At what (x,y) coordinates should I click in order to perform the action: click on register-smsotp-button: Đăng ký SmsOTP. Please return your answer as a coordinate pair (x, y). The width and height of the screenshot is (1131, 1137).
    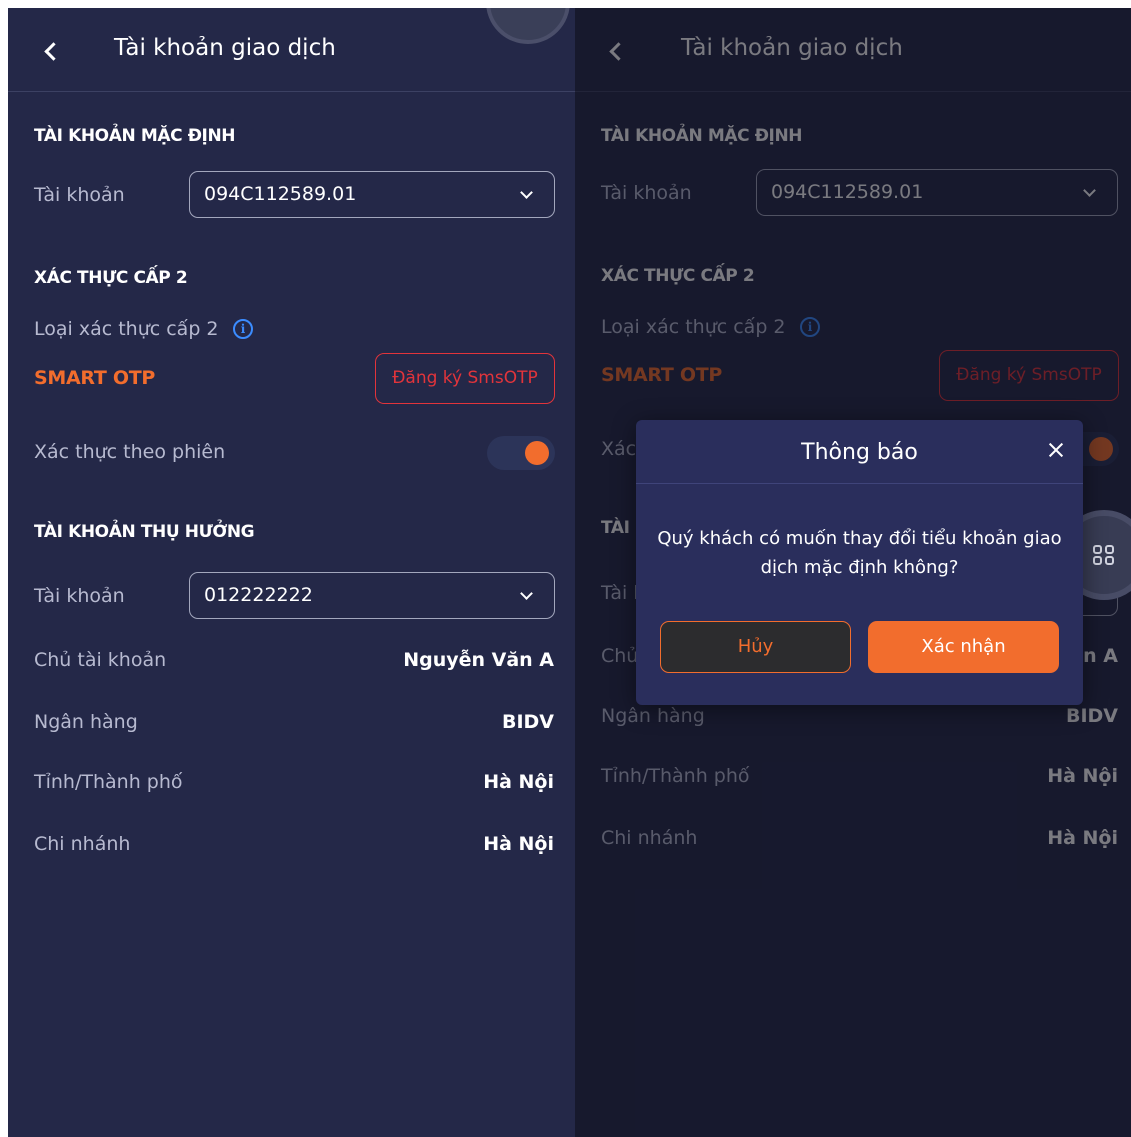
    Looking at the image, I should click on (465, 378).